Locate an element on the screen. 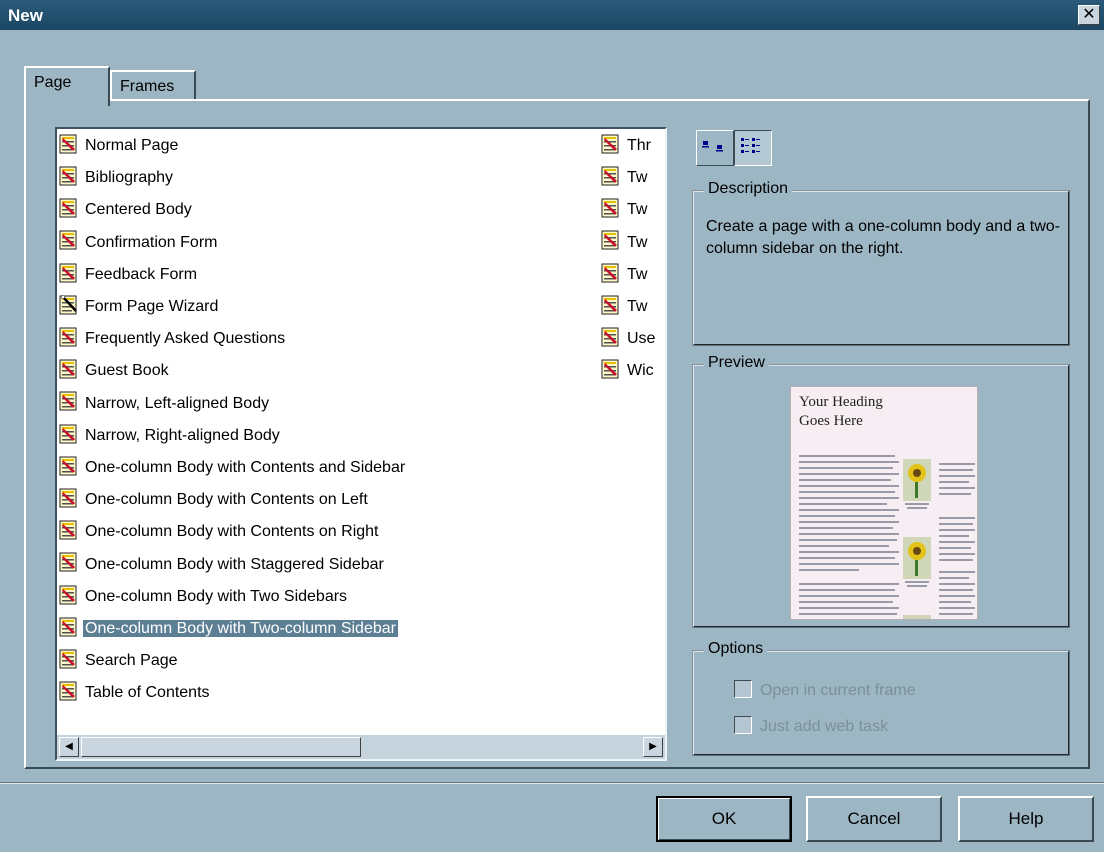  template-item: Feedback Form is located at coordinates (129, 275).